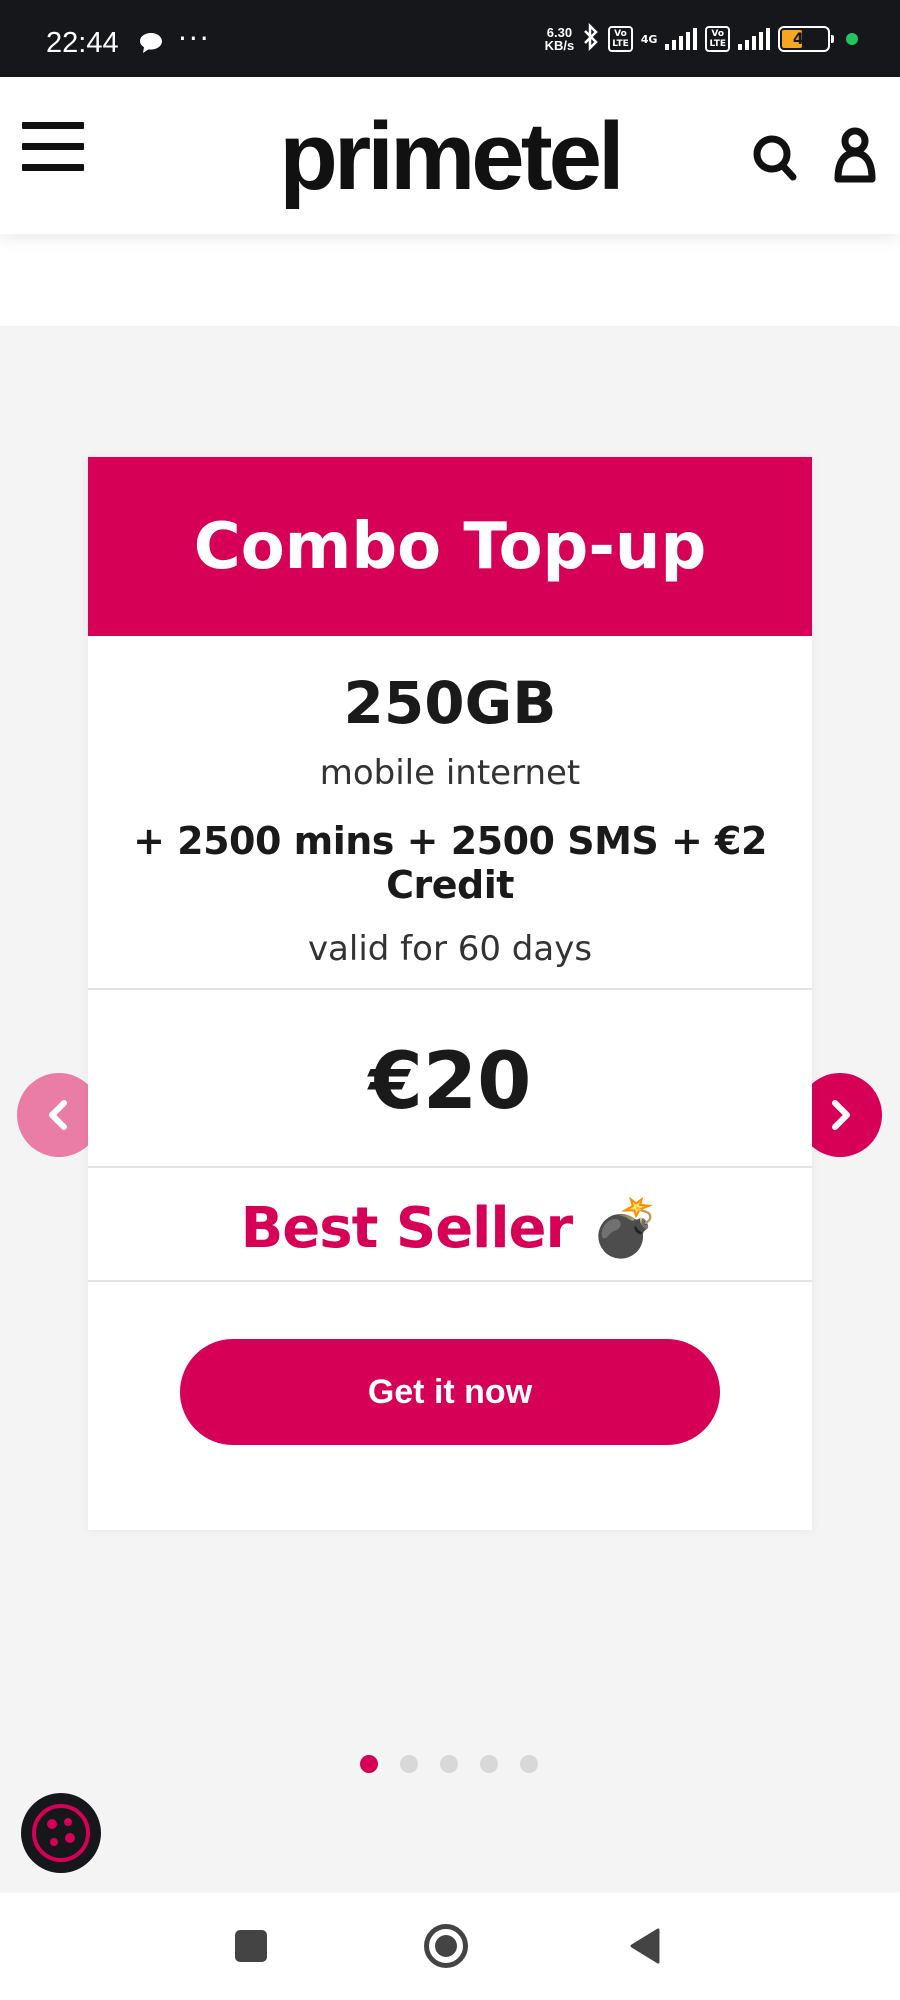 This screenshot has width=900, height=2000. I want to click on get-it-now-button: Get it now, so click(450, 1392).